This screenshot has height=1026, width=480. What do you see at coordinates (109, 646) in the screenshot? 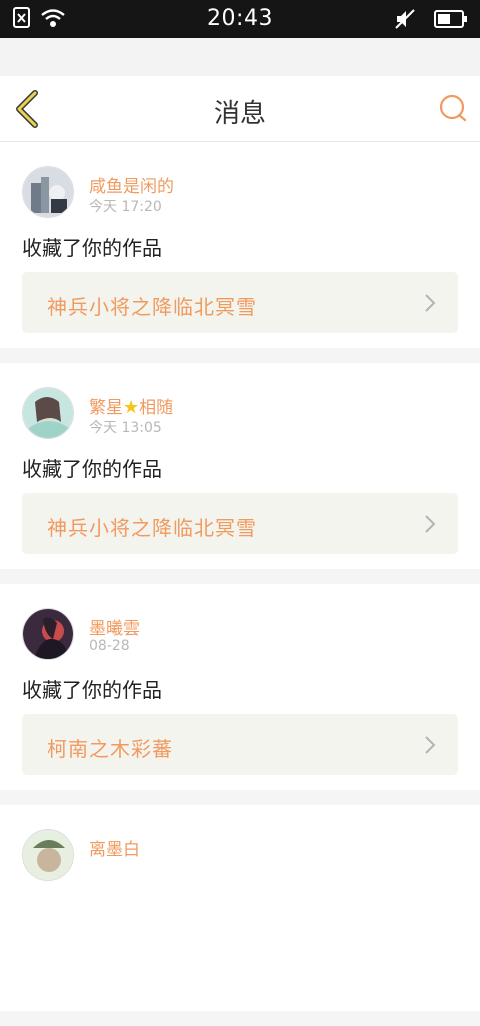
I see `message-time: 08-28` at bounding box center [109, 646].